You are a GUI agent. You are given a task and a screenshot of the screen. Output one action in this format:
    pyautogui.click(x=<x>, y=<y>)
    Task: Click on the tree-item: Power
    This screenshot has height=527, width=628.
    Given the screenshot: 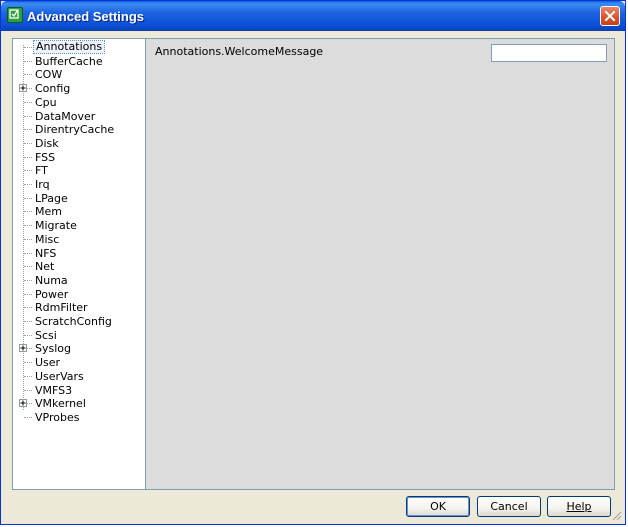 What is the action you would take?
    pyautogui.click(x=79, y=294)
    